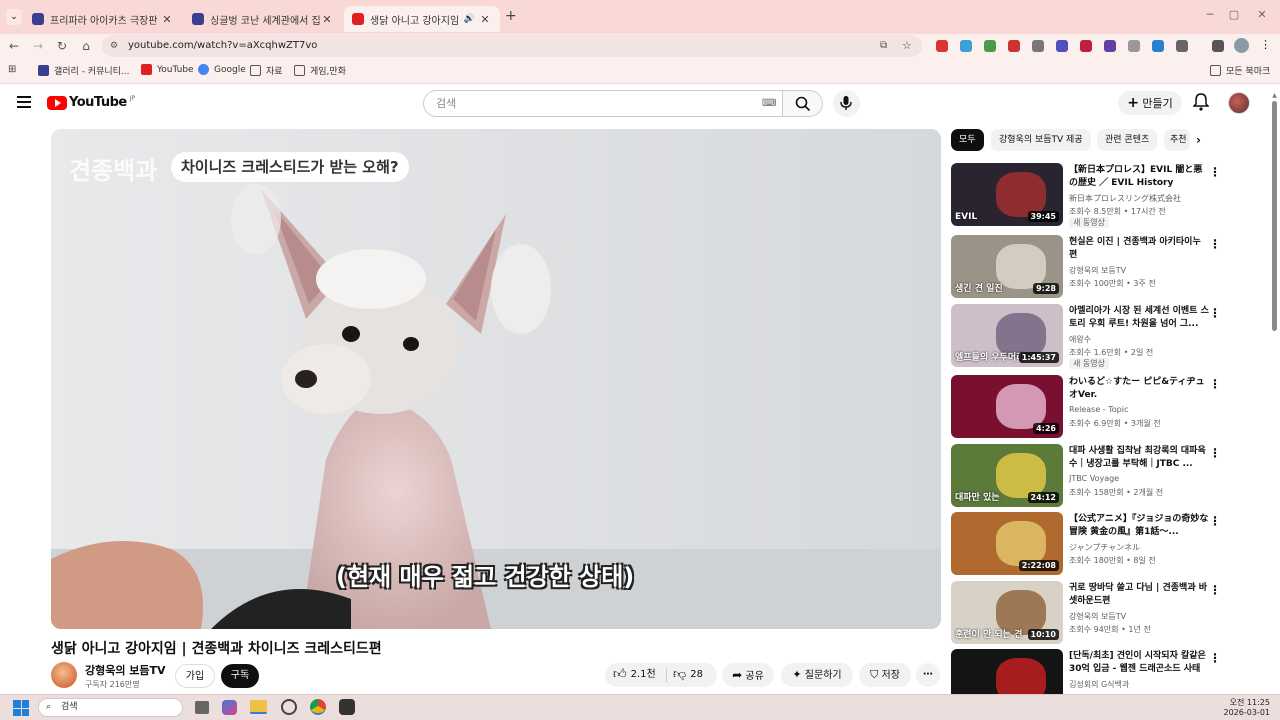  Describe the element at coordinates (883, 46) in the screenshot. I see `install-app-icon: ⧉` at that location.